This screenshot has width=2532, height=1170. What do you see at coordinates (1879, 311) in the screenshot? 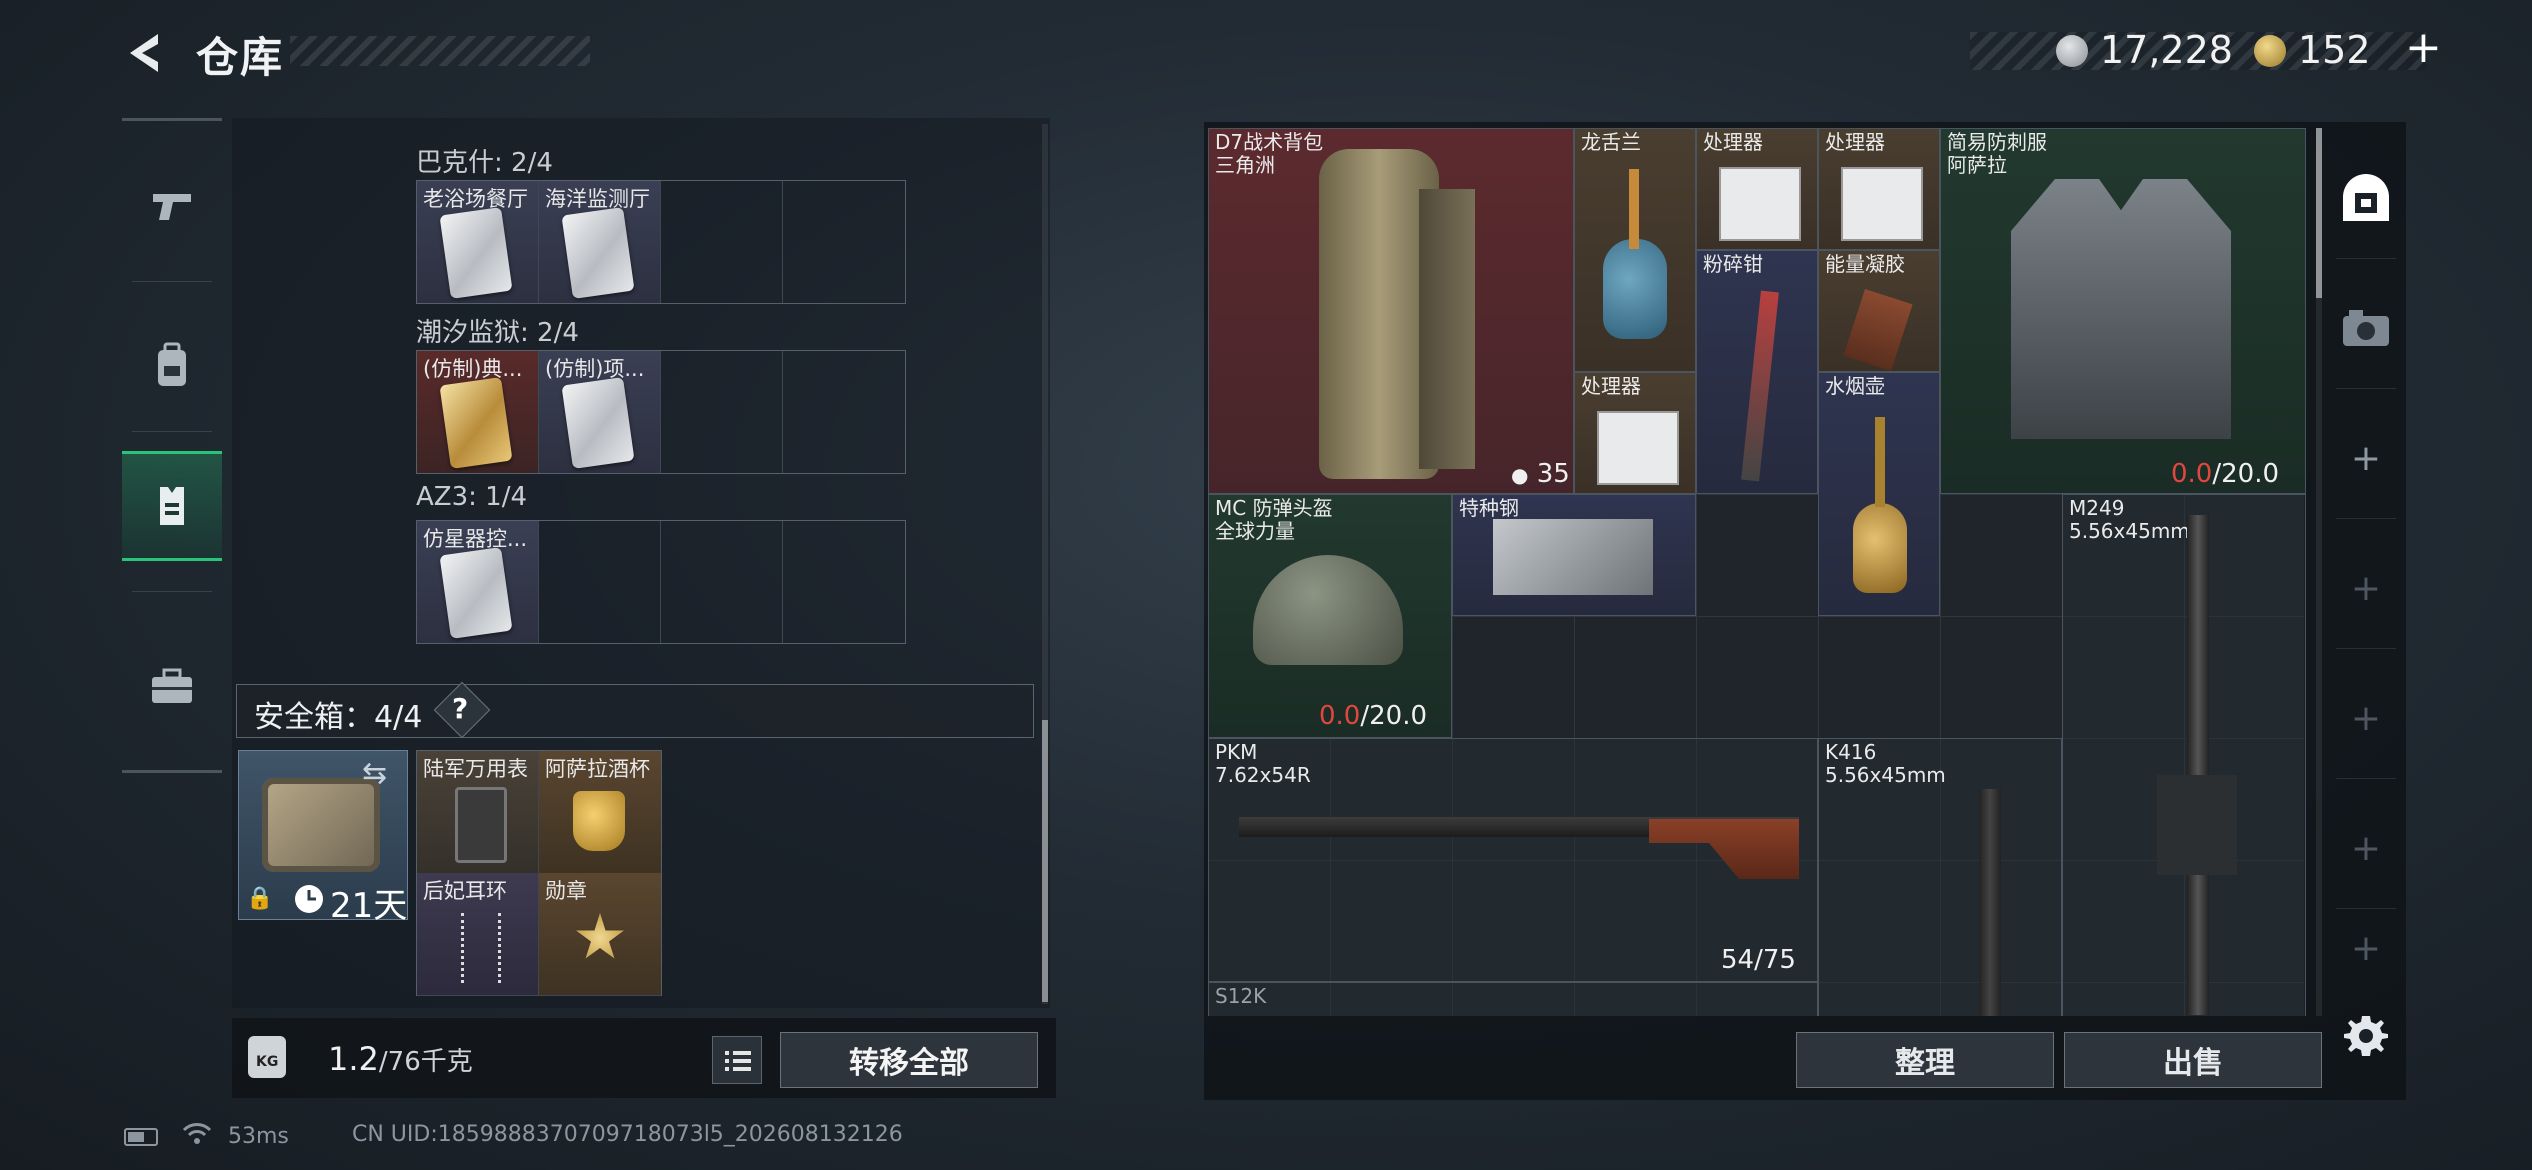
I see `stash-item-energy-gel: 能量凝胶` at bounding box center [1879, 311].